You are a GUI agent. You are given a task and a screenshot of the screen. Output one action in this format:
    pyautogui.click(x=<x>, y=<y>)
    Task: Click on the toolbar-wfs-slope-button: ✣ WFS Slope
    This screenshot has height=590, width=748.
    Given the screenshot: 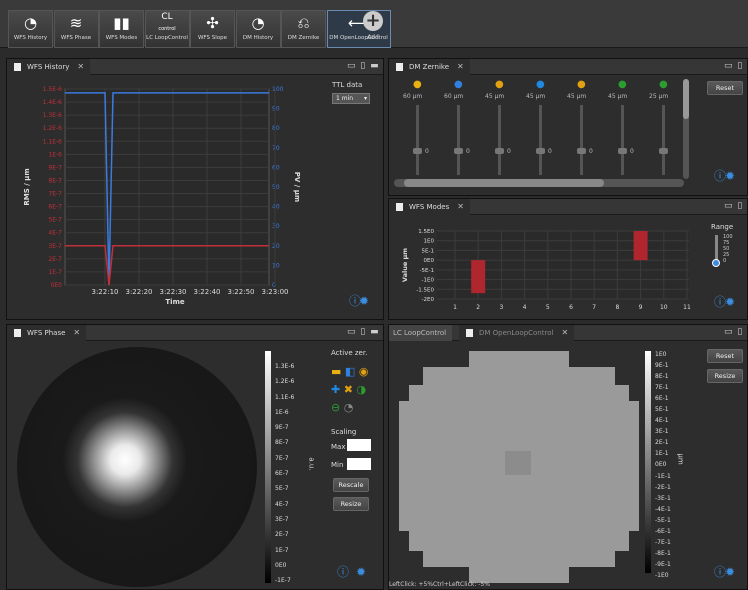 What is the action you would take?
    pyautogui.click(x=212, y=29)
    